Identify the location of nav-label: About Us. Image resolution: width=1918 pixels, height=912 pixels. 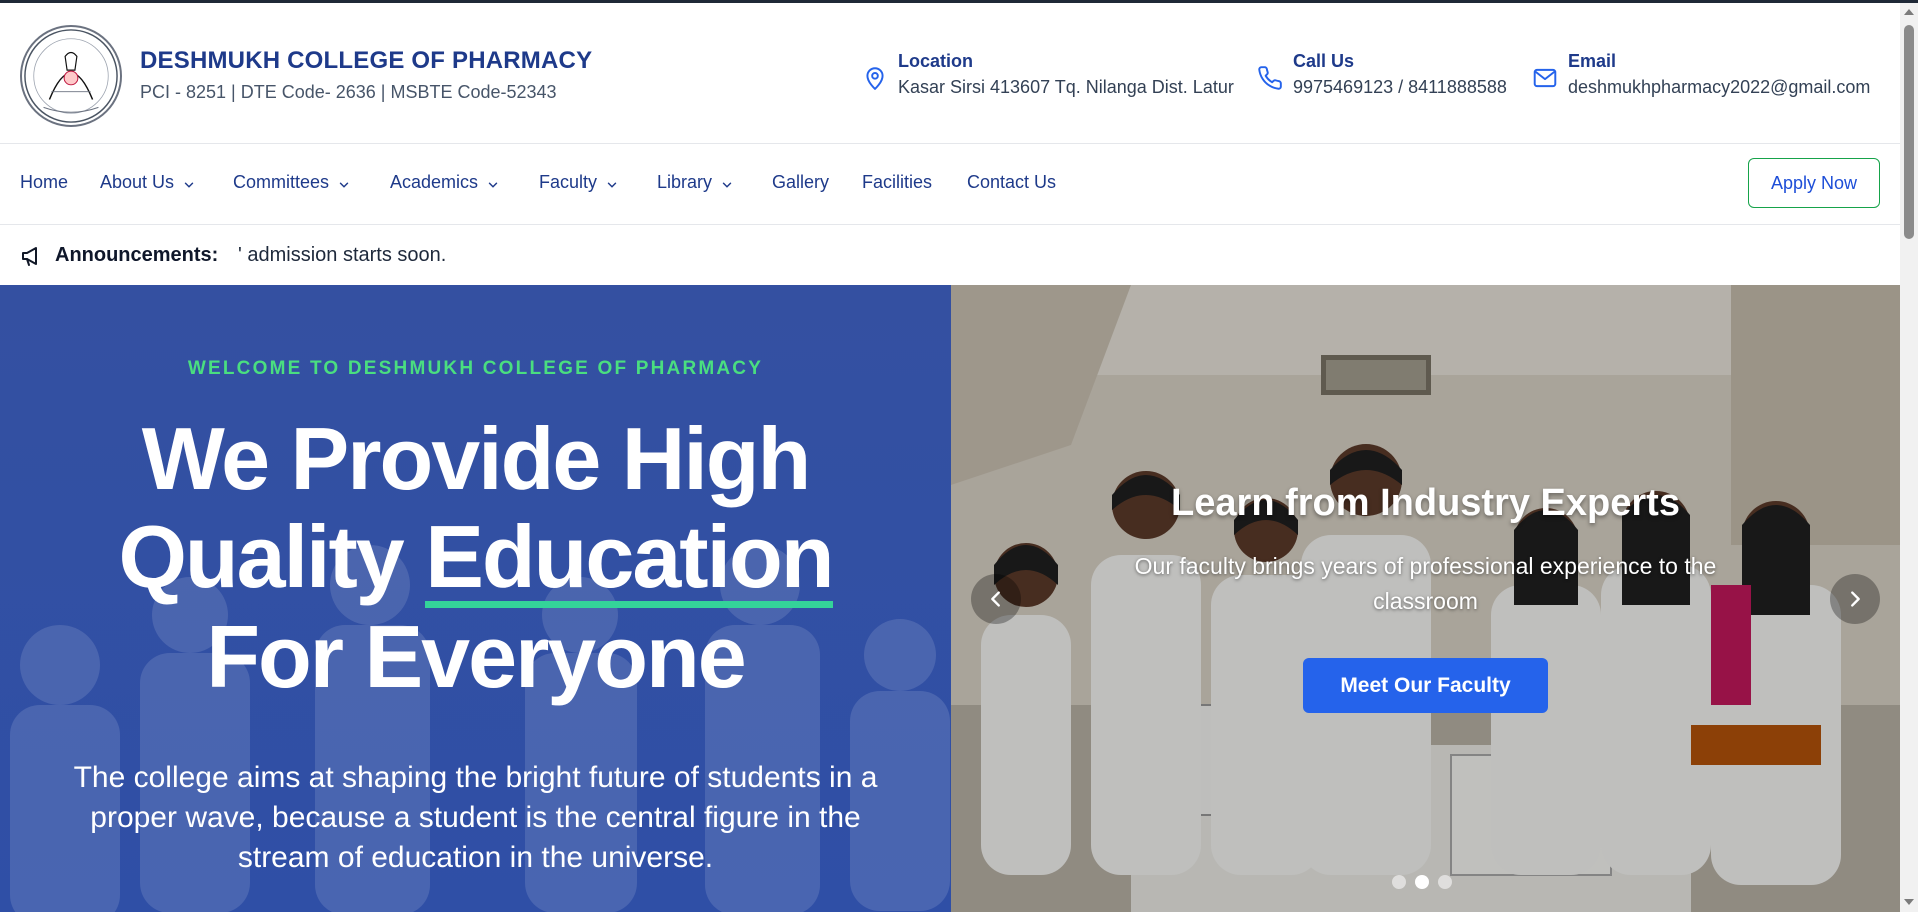
(137, 182).